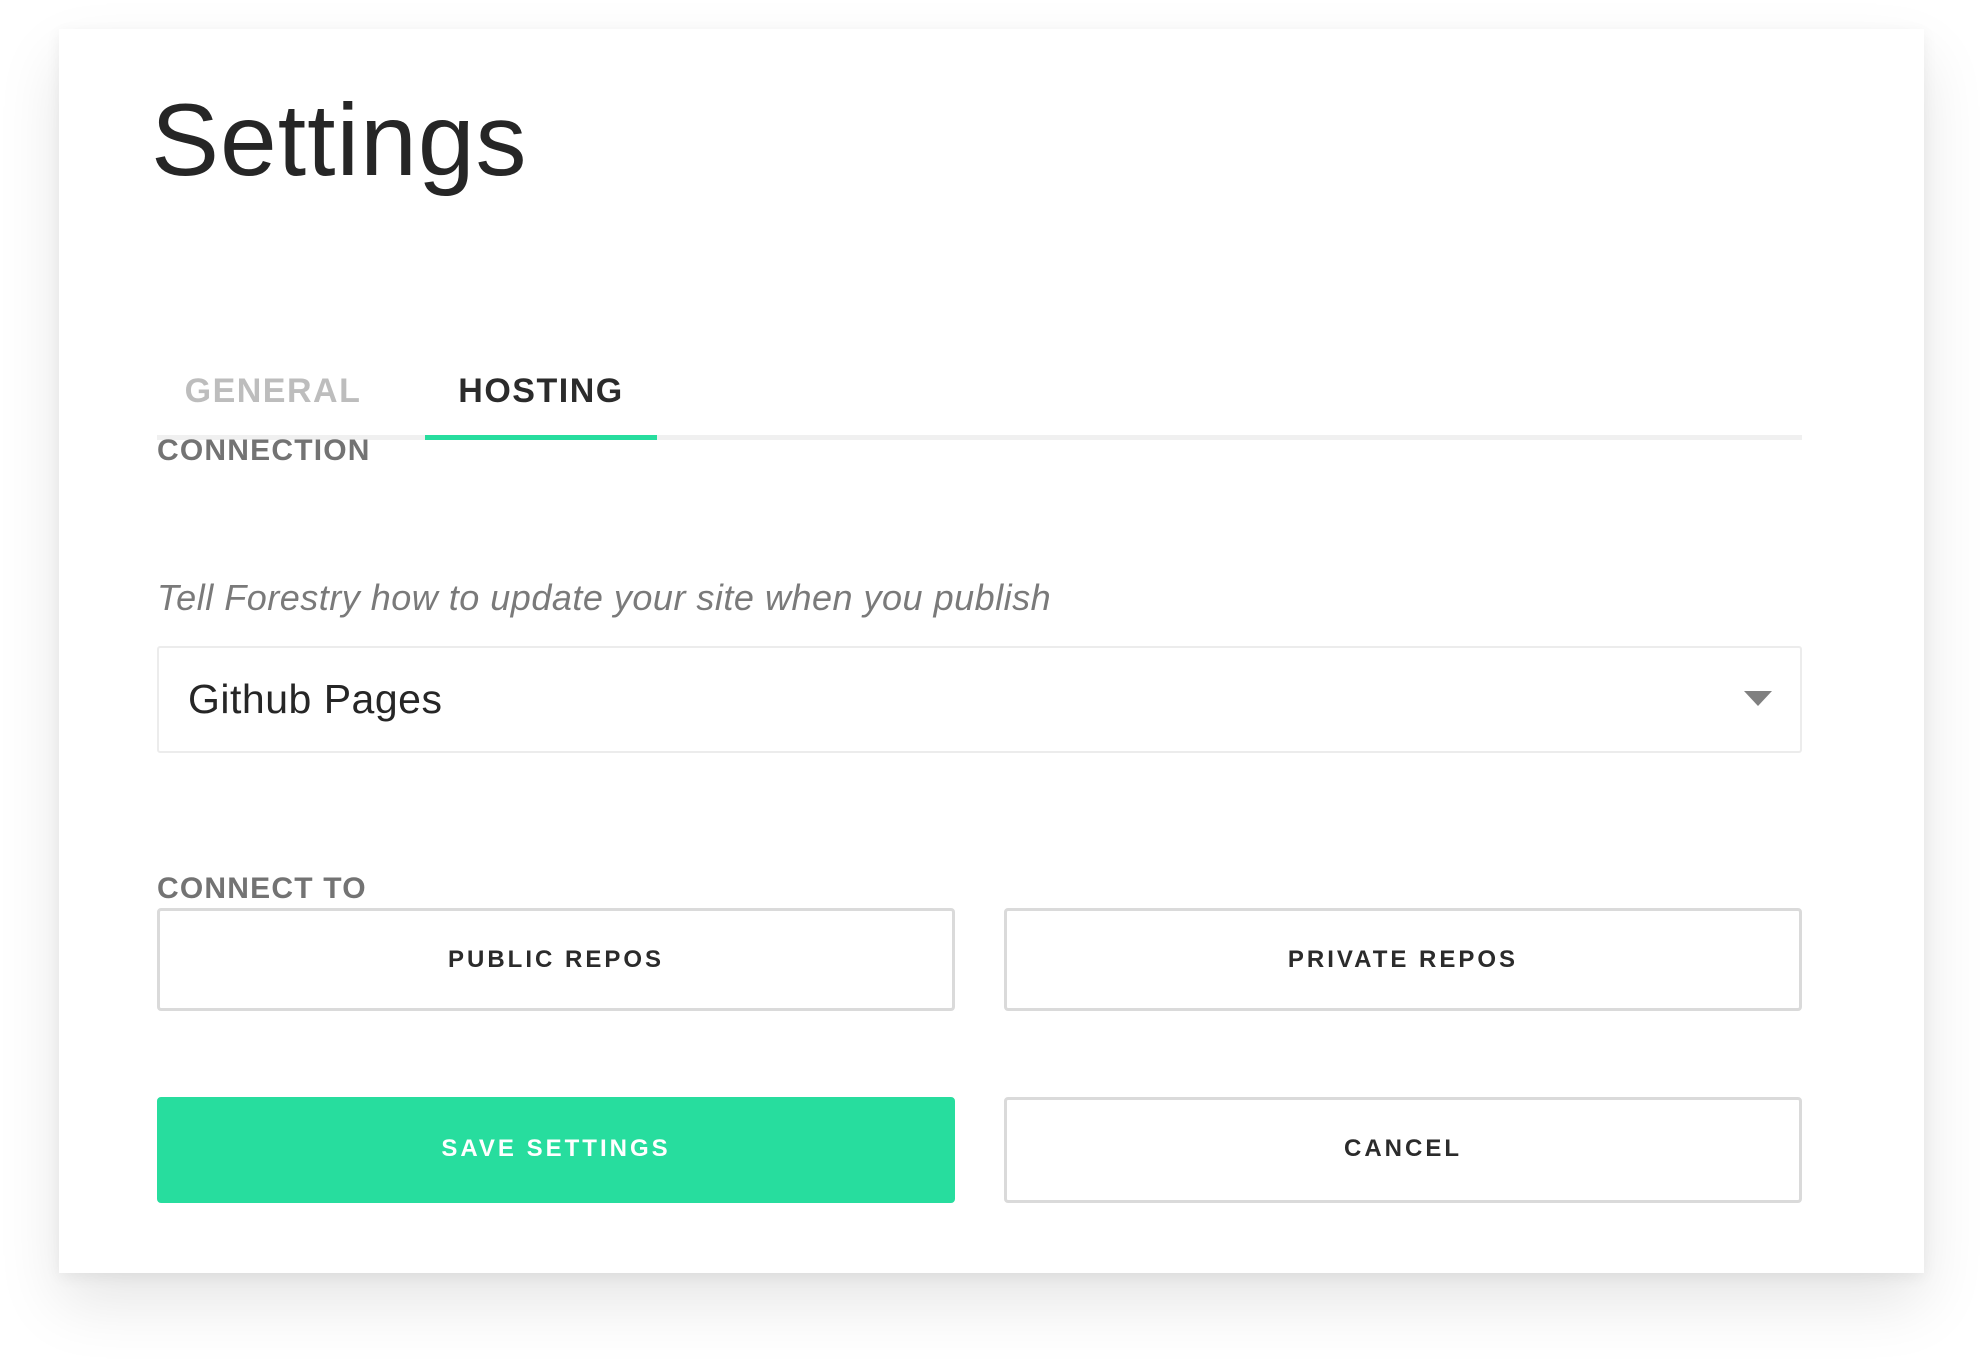  What do you see at coordinates (1403, 1150) in the screenshot?
I see `cancel-button: CANCEL` at bounding box center [1403, 1150].